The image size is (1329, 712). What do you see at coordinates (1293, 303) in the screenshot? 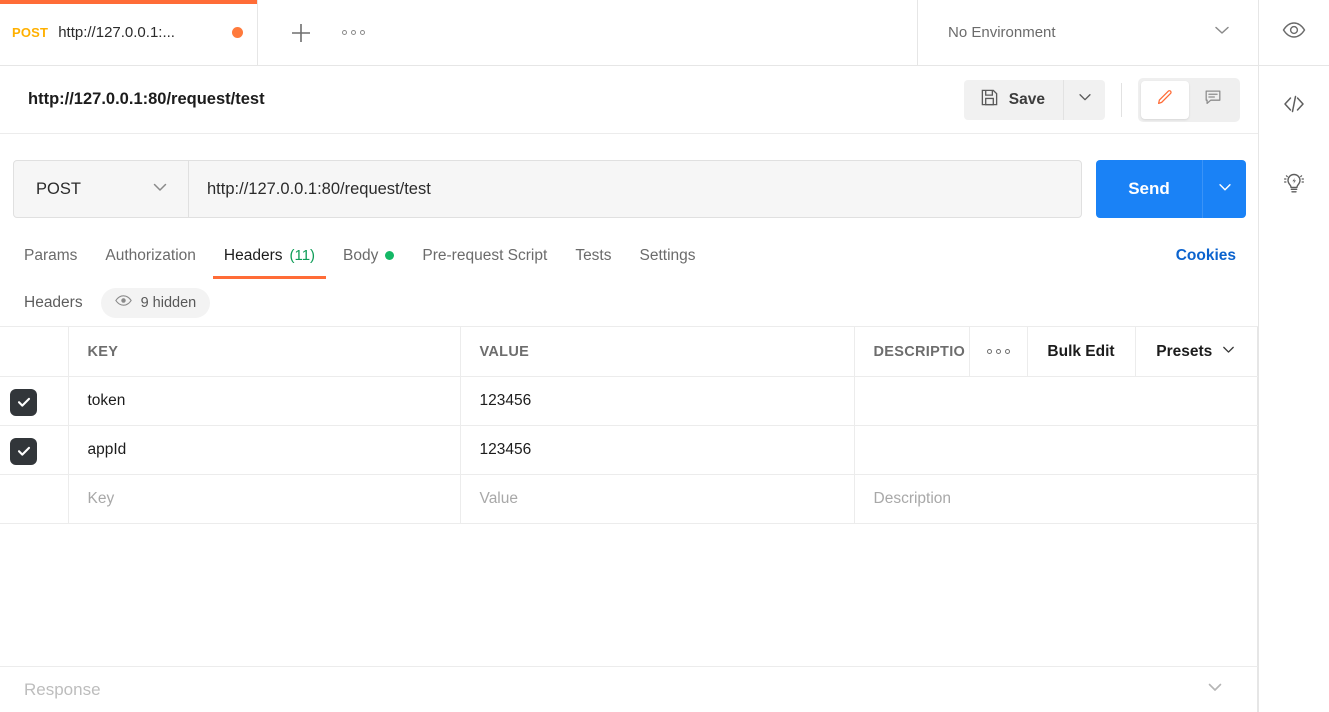
I see `right-rail-filler-subhead` at bounding box center [1293, 303].